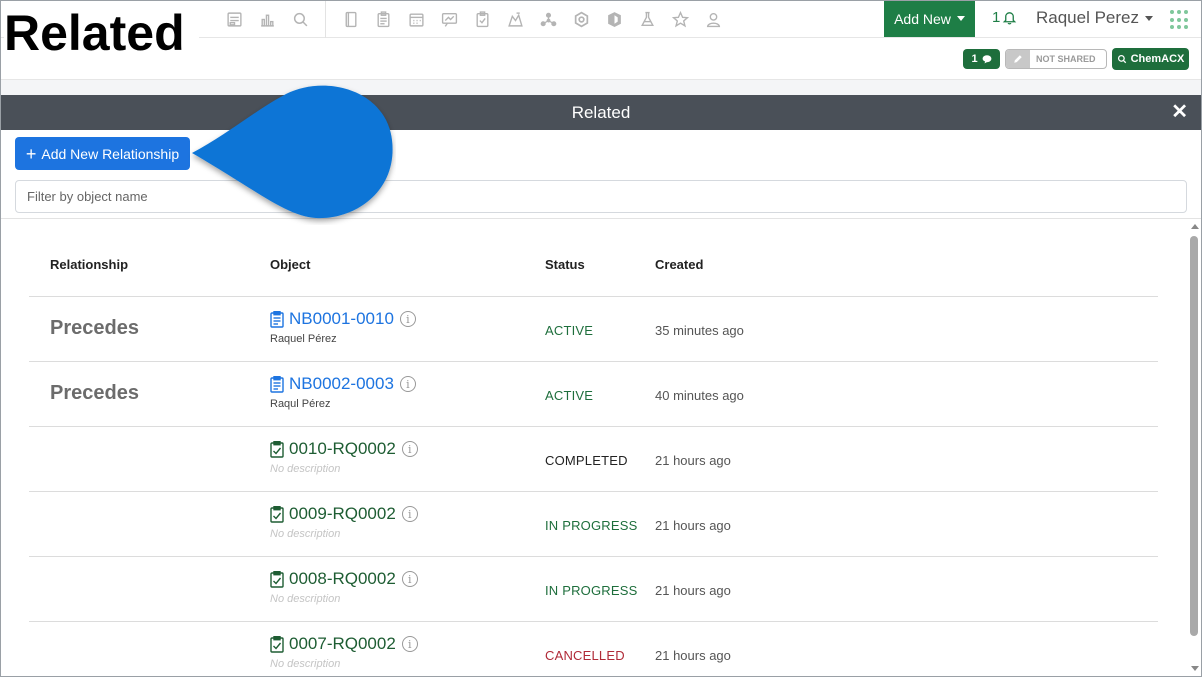  What do you see at coordinates (325, 19) in the screenshot?
I see `toolbar-separator` at bounding box center [325, 19].